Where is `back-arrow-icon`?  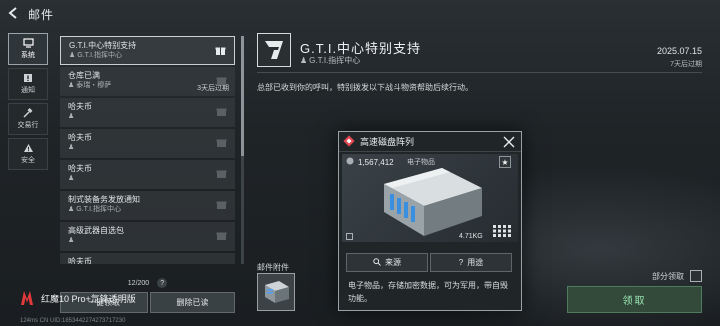
back-arrow-icon is located at coordinates (15, 14).